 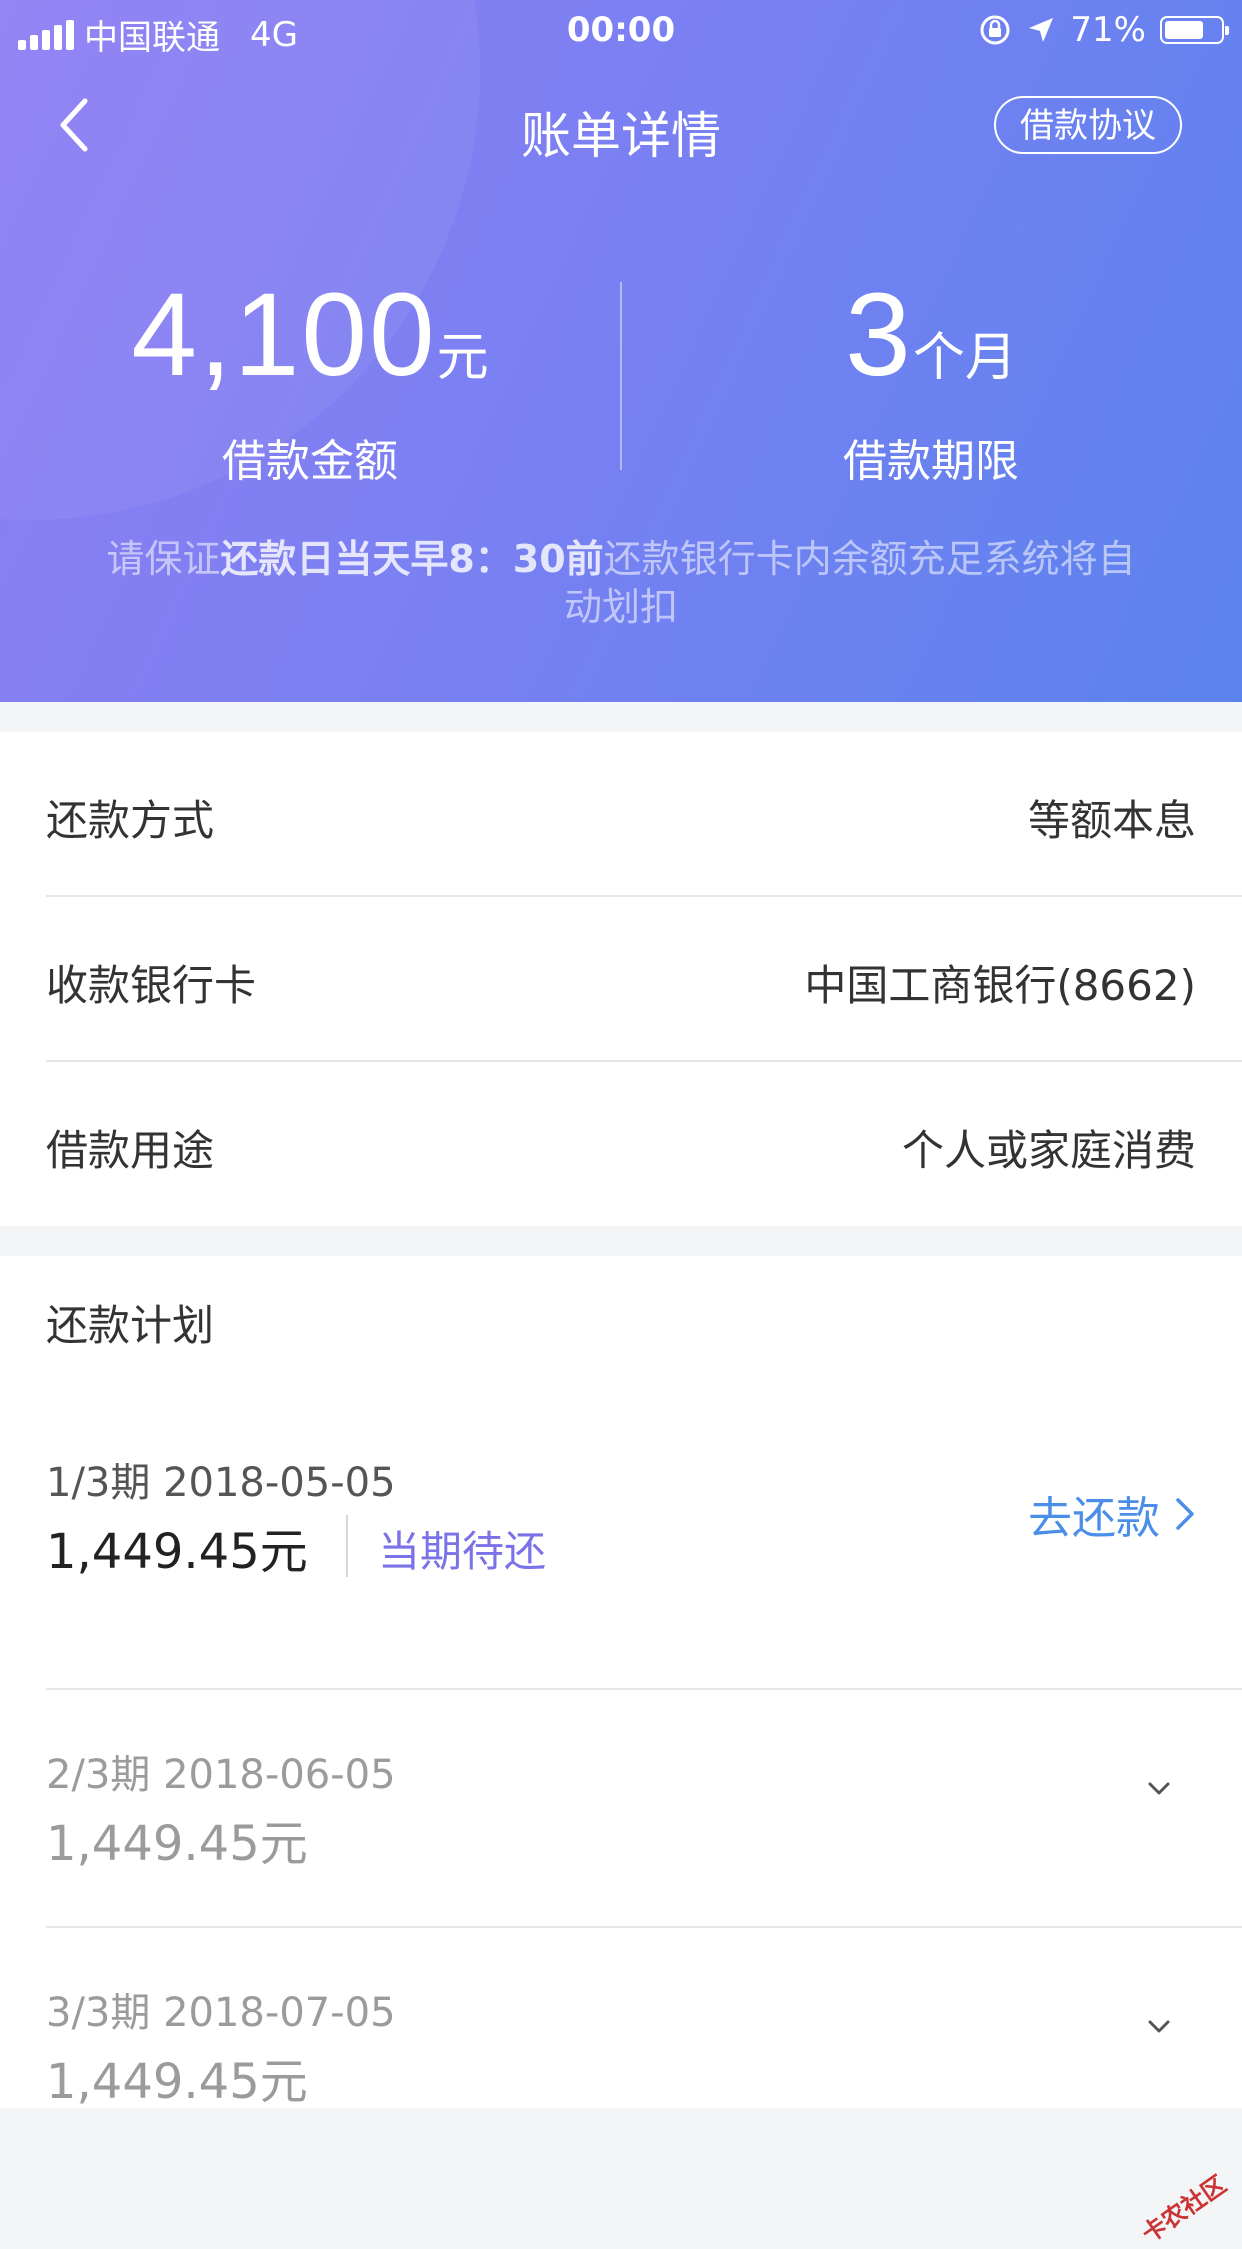 What do you see at coordinates (151, 985) in the screenshot?
I see `info-key: 收款银行卡` at bounding box center [151, 985].